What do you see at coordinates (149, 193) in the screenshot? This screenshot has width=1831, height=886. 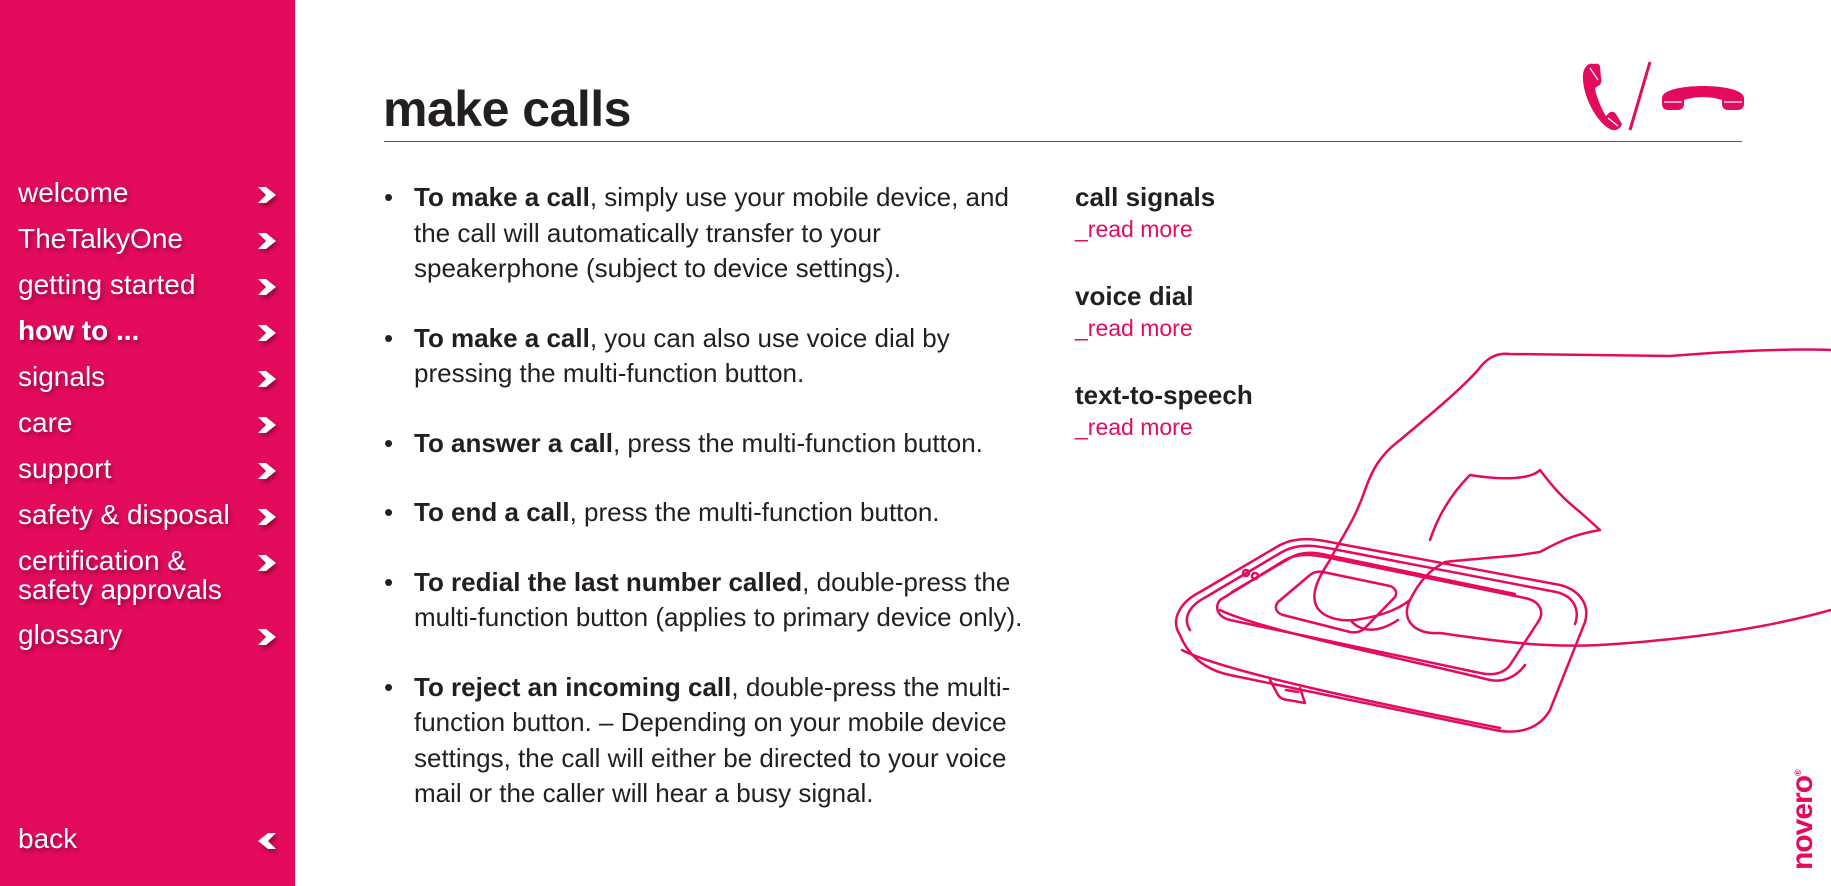 I see `sidebar-item-welcome: welcome` at bounding box center [149, 193].